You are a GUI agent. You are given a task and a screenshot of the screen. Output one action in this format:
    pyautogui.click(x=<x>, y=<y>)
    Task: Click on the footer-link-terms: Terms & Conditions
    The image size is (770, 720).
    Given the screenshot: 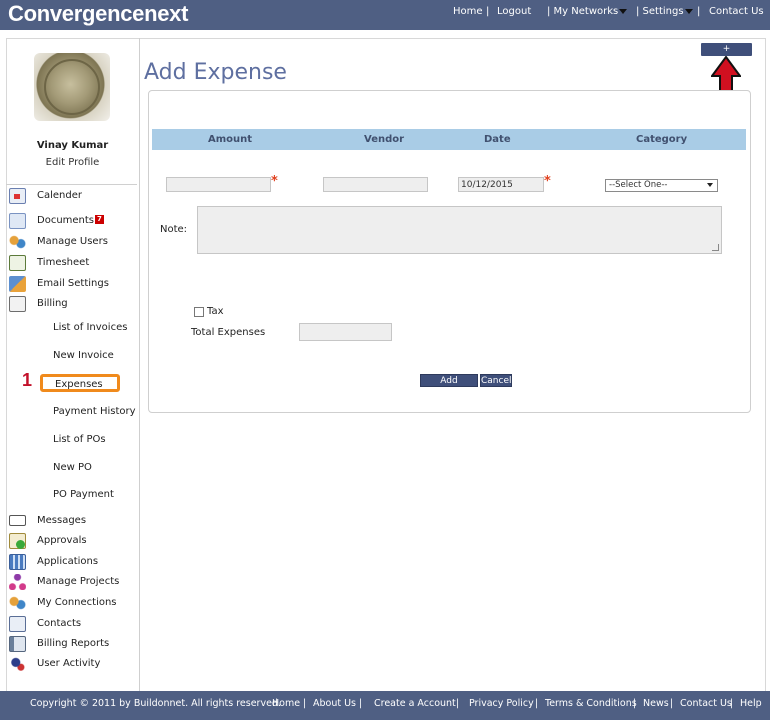 What is the action you would take?
    pyautogui.click(x=591, y=703)
    